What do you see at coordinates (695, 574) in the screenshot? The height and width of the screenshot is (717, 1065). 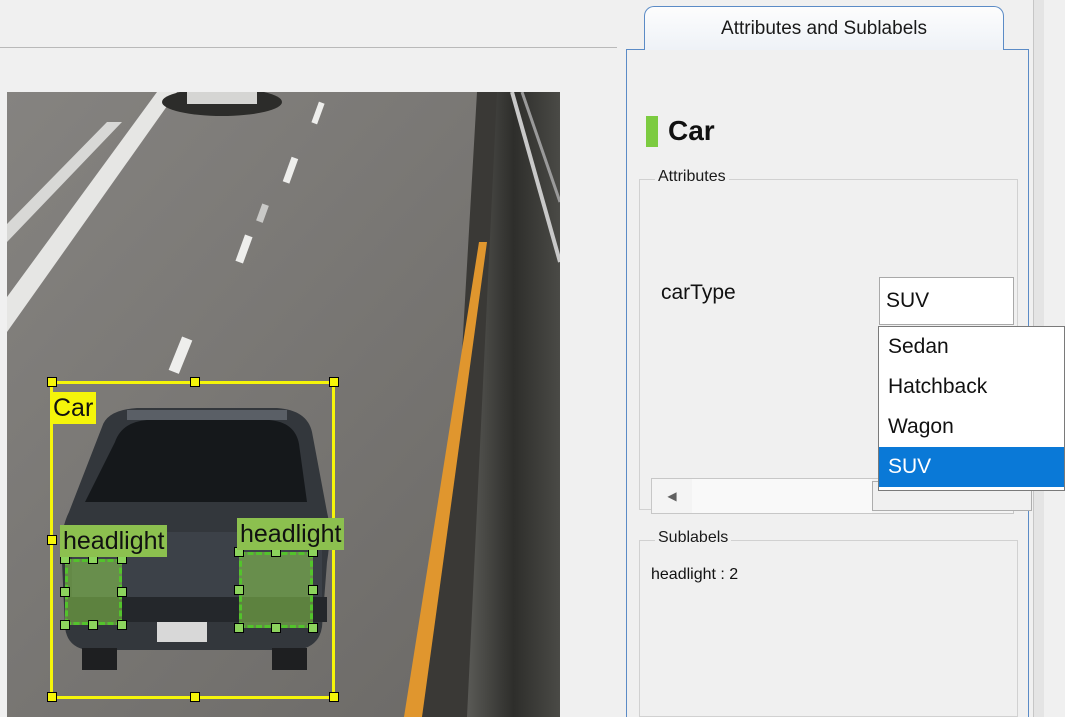 I see `sublabel-summary: headlight : 2` at bounding box center [695, 574].